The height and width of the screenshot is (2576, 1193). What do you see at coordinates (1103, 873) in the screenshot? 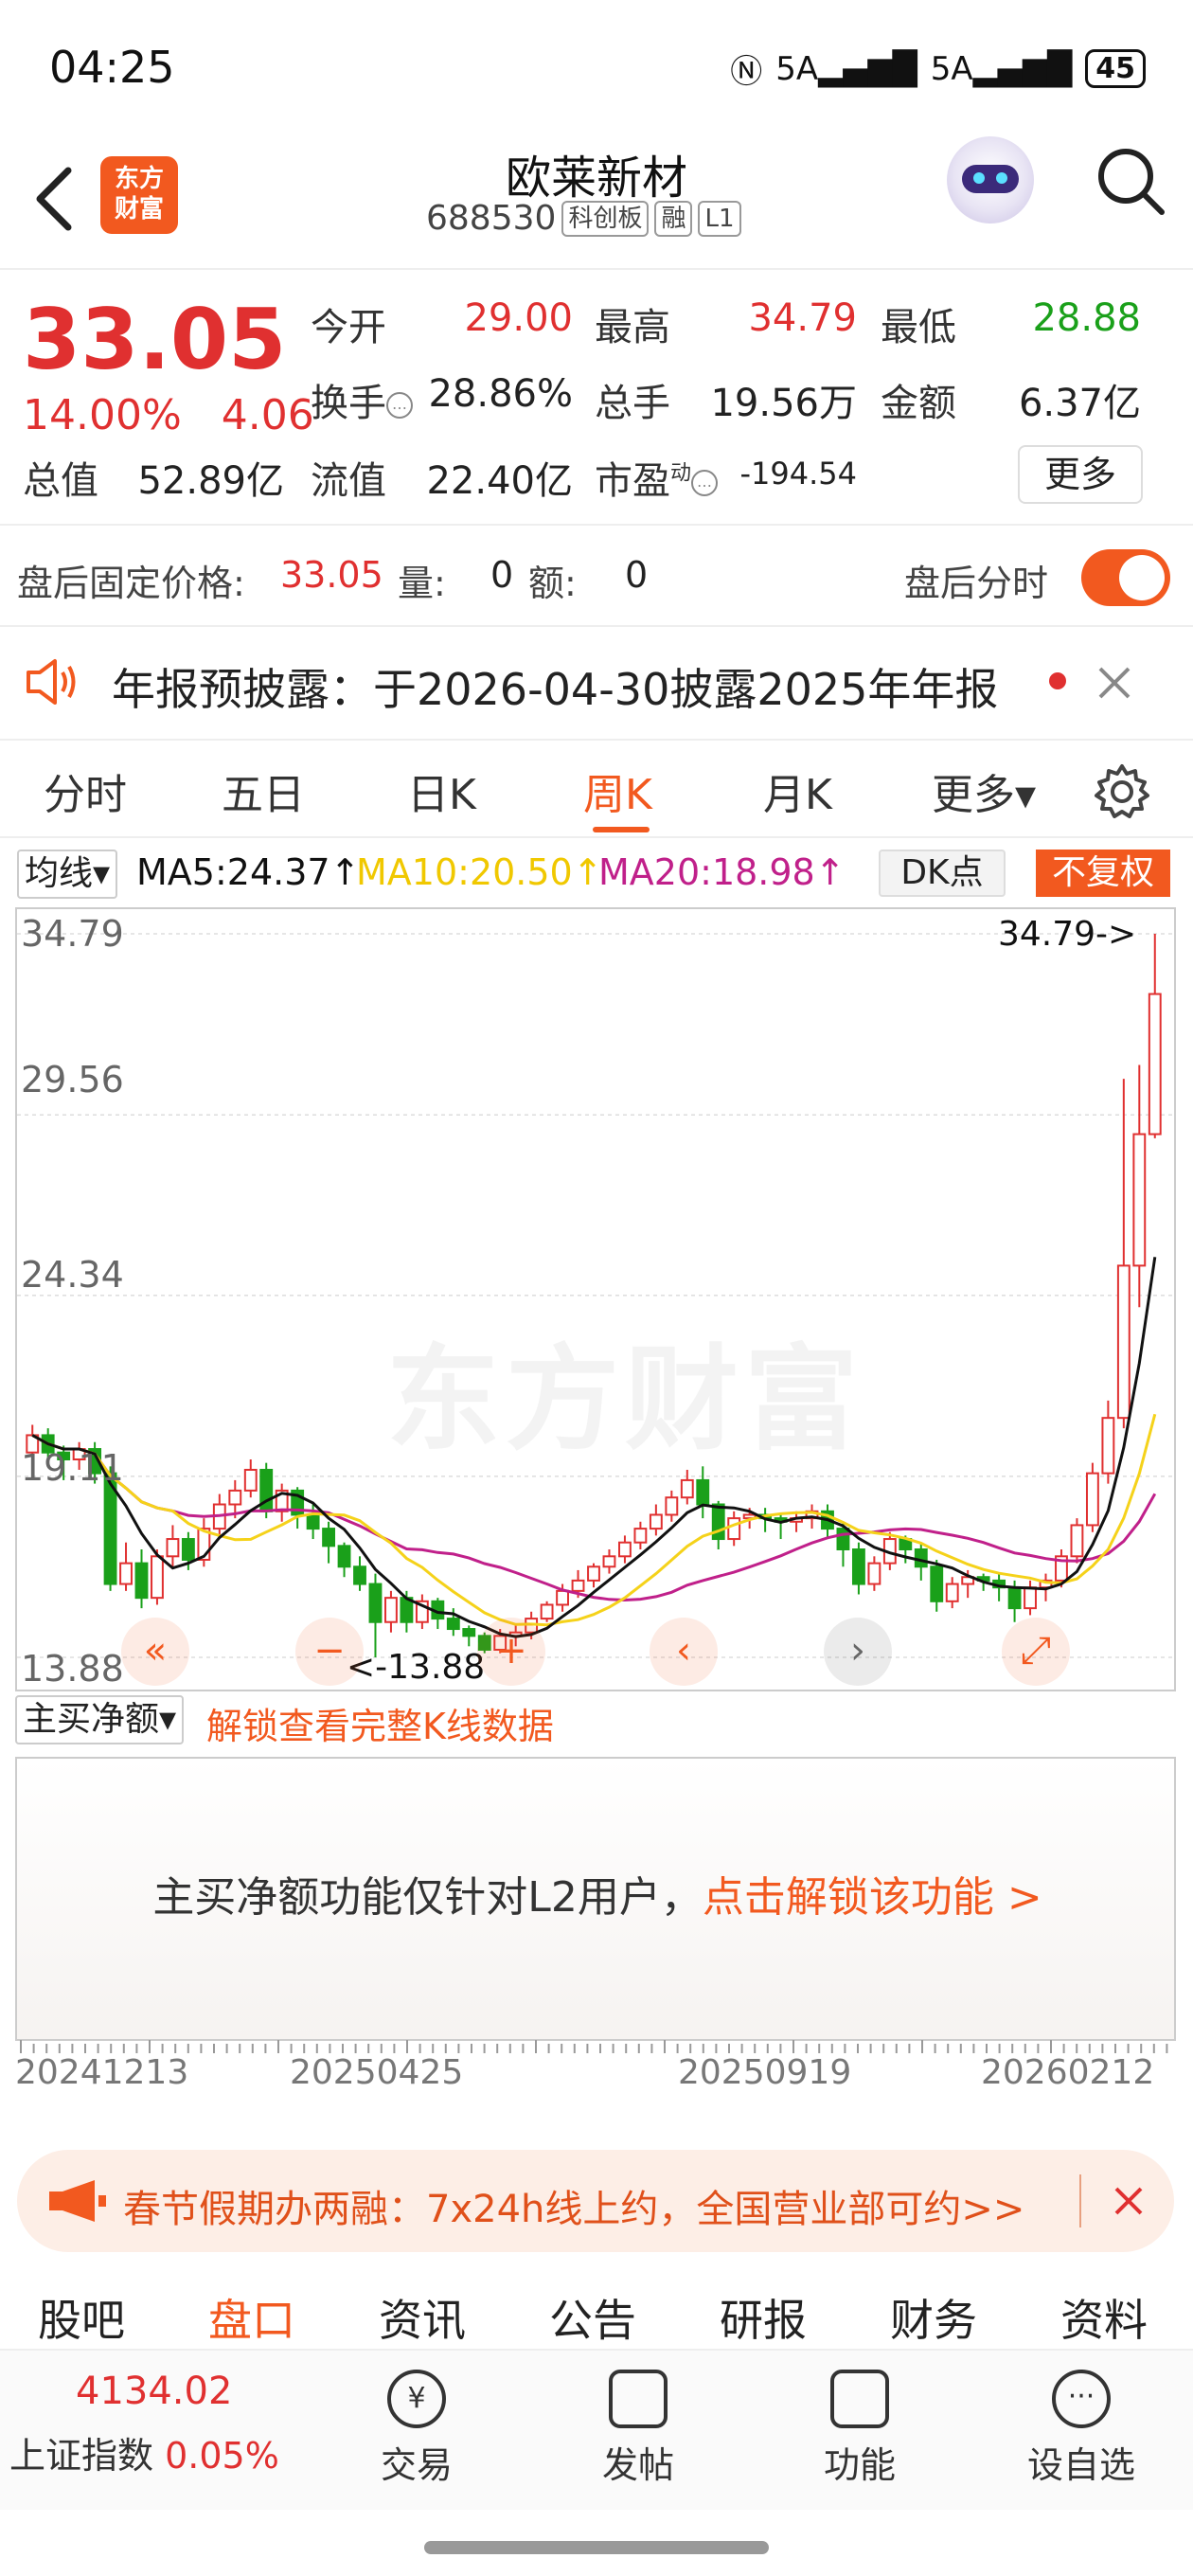
I see `no-adjust-button: 不复权` at bounding box center [1103, 873].